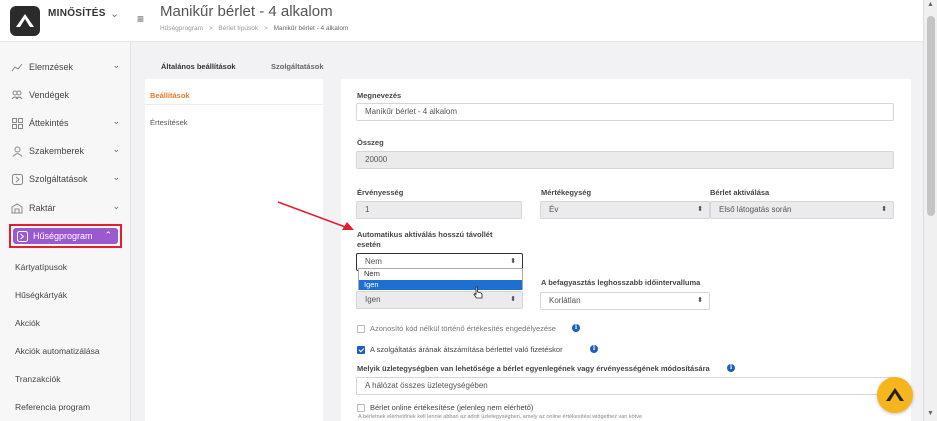  What do you see at coordinates (17, 208) in the screenshot?
I see `warehouse-icon` at bounding box center [17, 208].